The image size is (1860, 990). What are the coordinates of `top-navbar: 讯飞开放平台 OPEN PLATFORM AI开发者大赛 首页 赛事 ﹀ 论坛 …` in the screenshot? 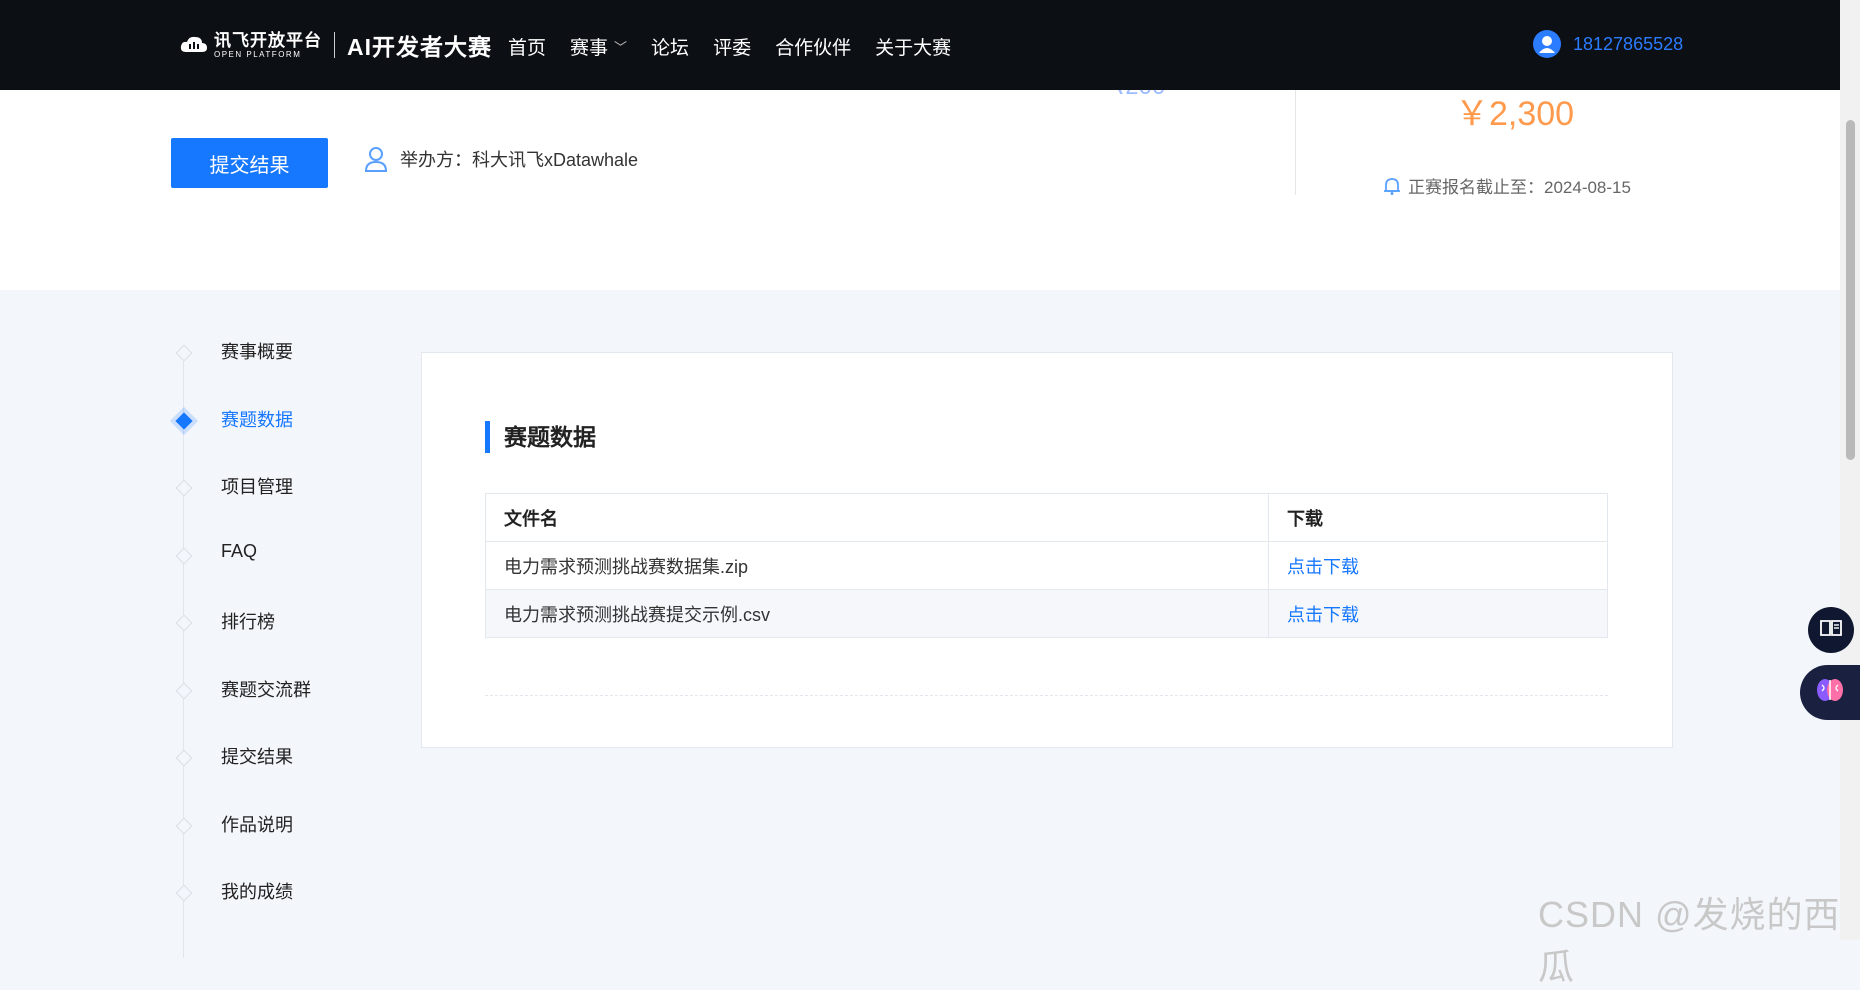 It's located at (920, 45).